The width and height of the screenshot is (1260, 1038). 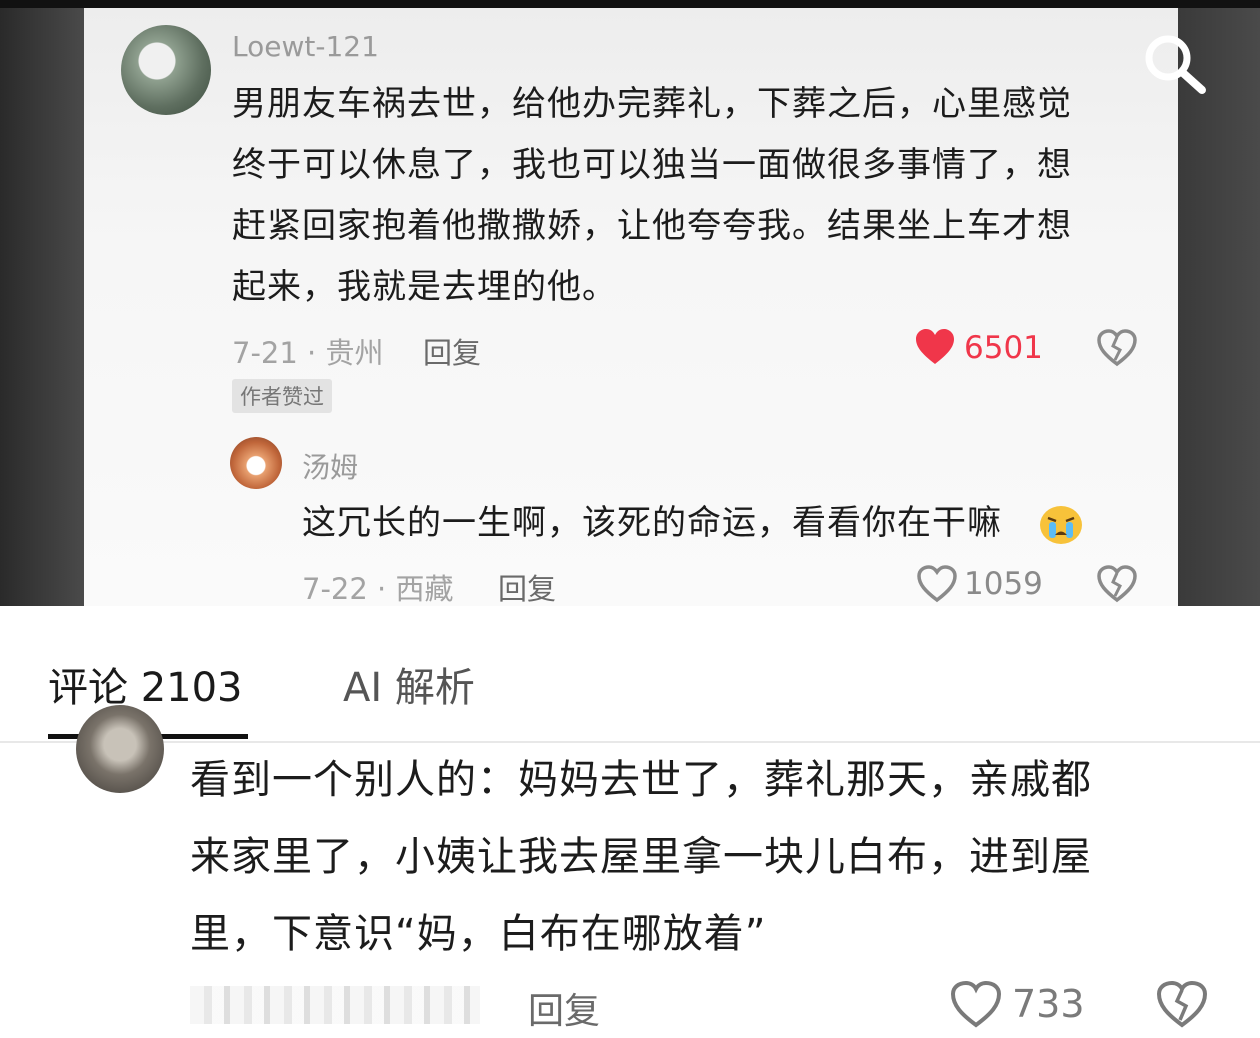 What do you see at coordinates (1175, 63) in the screenshot?
I see `search-icon` at bounding box center [1175, 63].